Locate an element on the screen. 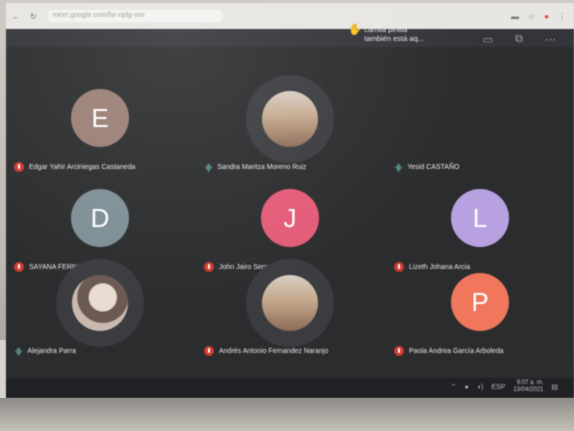 This screenshot has height=431, width=574. participant-avatar: E is located at coordinates (100, 118).